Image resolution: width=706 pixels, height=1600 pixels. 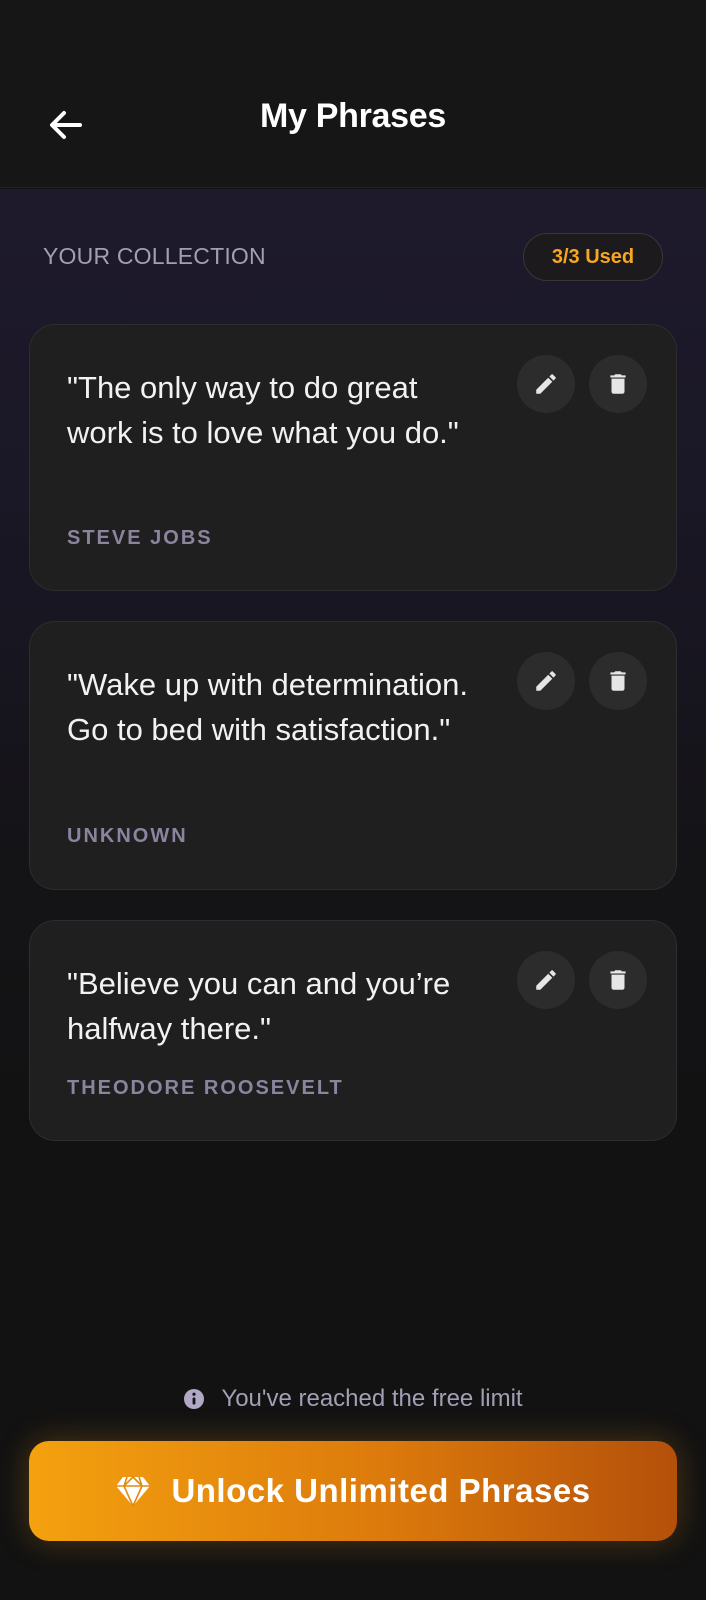 I want to click on limit-note-text: You've reached the free limit, so click(x=372, y=1398).